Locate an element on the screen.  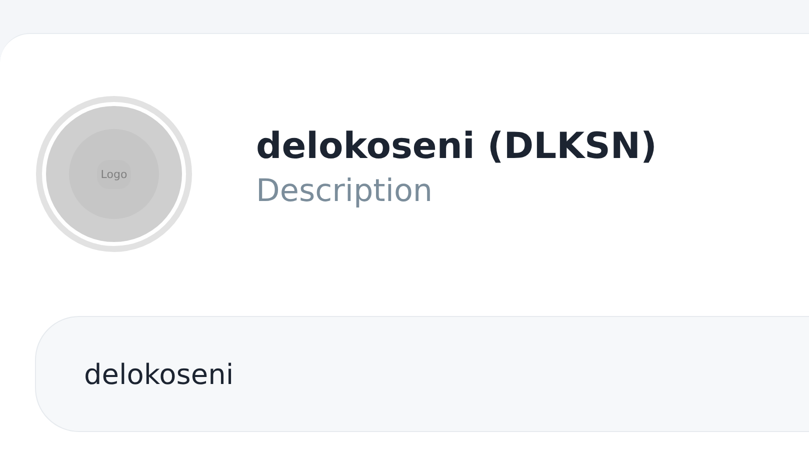
token-description: Description is located at coordinates (345, 190).